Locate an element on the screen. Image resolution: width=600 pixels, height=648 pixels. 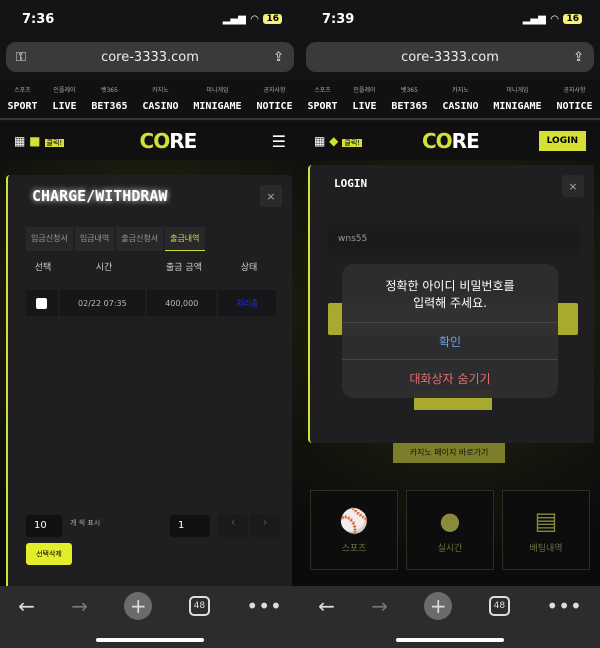
col-time: 시간 is located at coordinates (104, 268).